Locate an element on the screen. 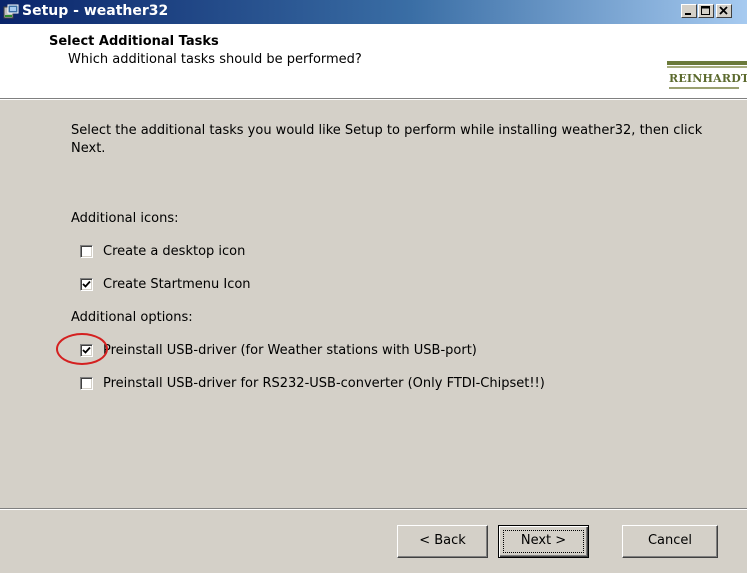 This screenshot has width=747, height=573. next-button: Next > is located at coordinates (543, 541).